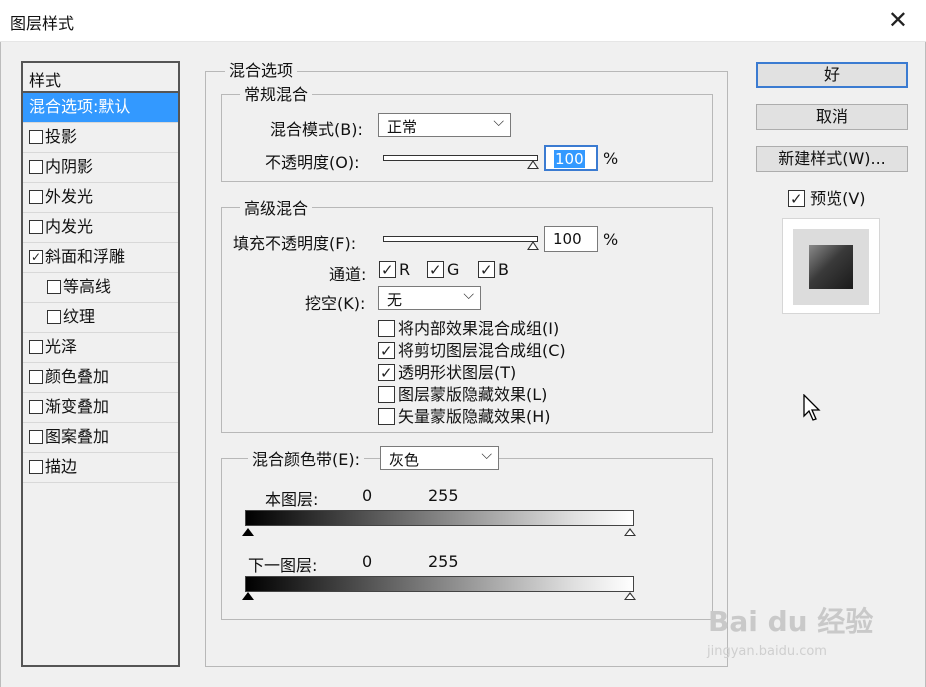 This screenshot has height=687, width=926. What do you see at coordinates (460, 239) in the screenshot?
I see `fill-opacity-slider-track` at bounding box center [460, 239].